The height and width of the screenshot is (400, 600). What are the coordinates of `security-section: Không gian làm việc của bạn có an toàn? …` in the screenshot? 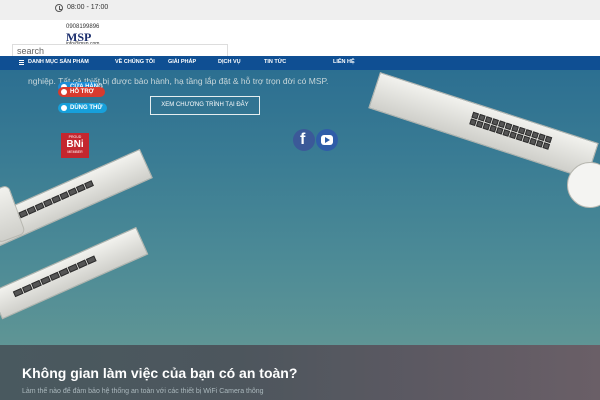 It's located at (300, 372).